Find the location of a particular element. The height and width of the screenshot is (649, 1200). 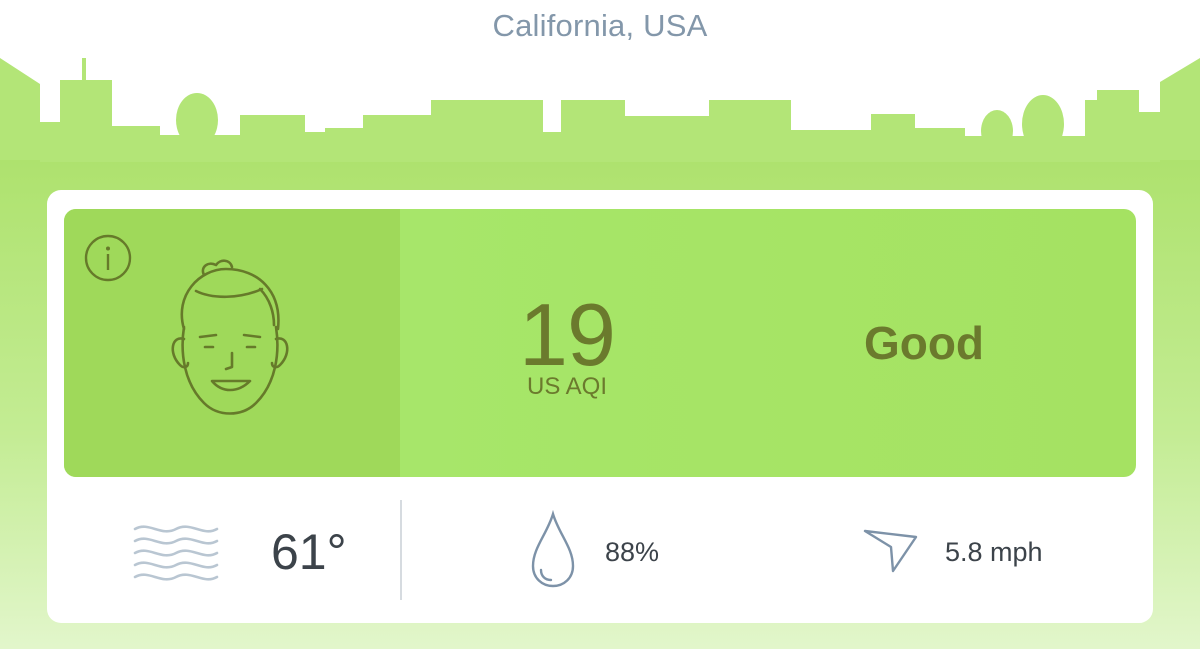

aqi-status-label: Good is located at coordinates (924, 343).